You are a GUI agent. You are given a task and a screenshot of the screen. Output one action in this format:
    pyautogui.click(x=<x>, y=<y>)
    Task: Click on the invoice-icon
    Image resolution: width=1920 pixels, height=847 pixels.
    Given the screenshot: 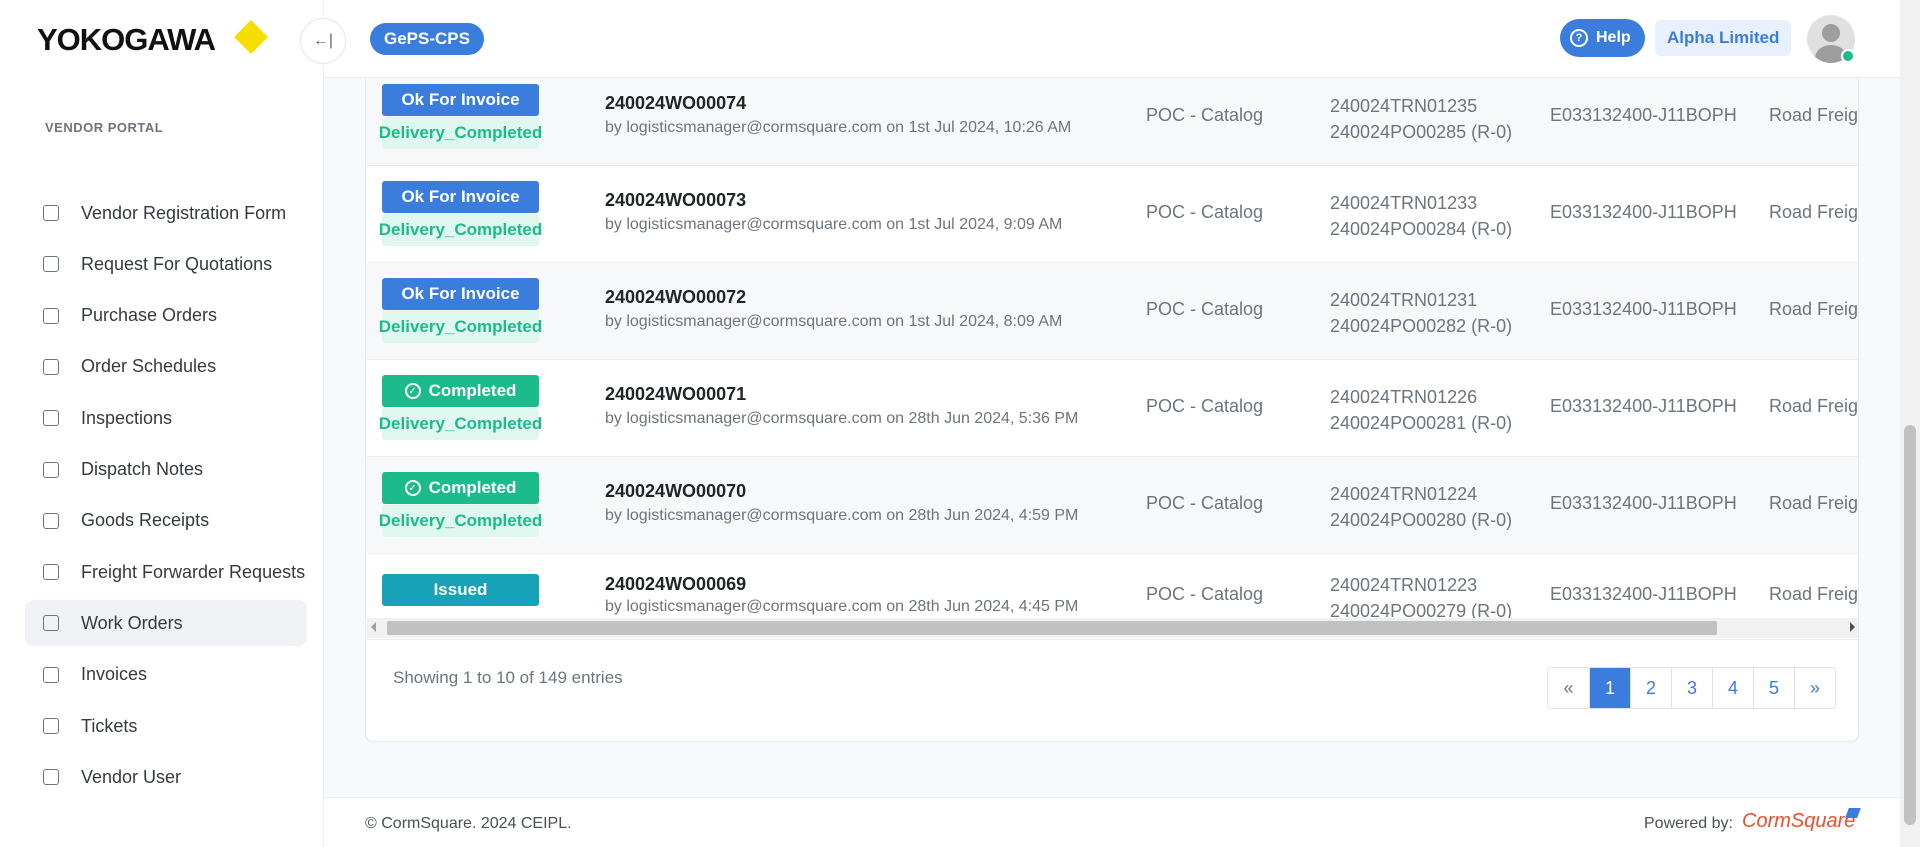 What is the action you would take?
    pyautogui.click(x=51, y=674)
    